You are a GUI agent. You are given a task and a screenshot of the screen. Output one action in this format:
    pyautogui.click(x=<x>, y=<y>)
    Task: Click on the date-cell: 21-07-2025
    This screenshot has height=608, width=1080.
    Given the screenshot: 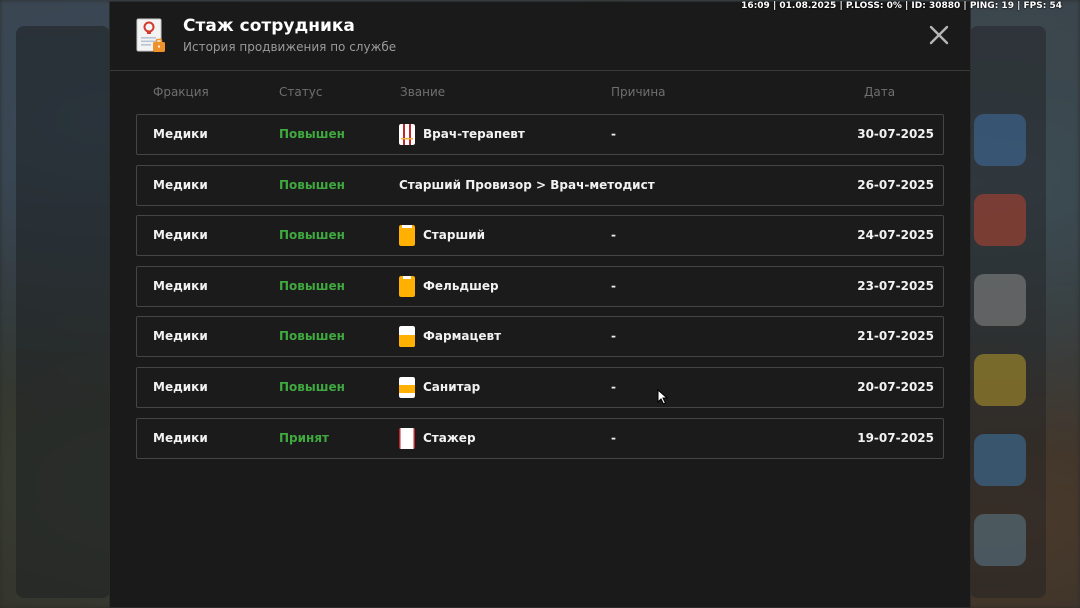 What is the action you would take?
    pyautogui.click(x=895, y=336)
    